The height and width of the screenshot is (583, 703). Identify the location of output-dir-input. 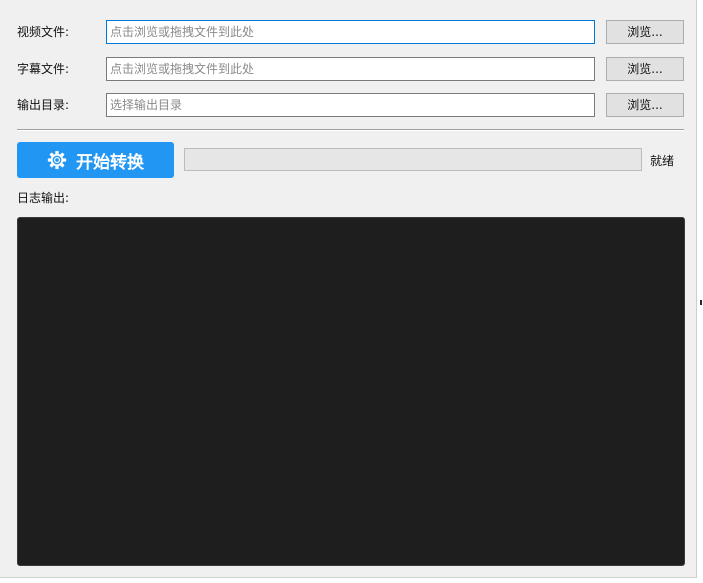
(350, 105).